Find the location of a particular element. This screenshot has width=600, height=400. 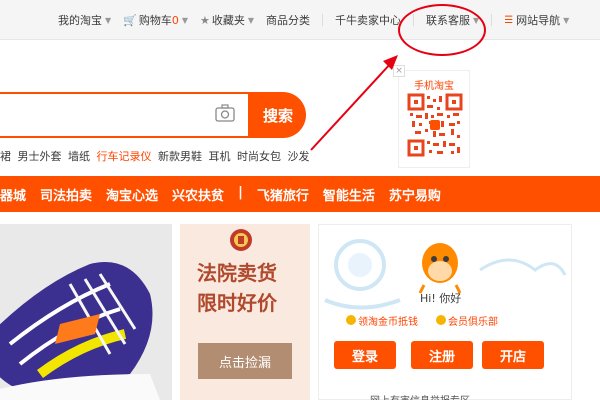

my-taobao-label: 我的淘宝 is located at coordinates (80, 20).